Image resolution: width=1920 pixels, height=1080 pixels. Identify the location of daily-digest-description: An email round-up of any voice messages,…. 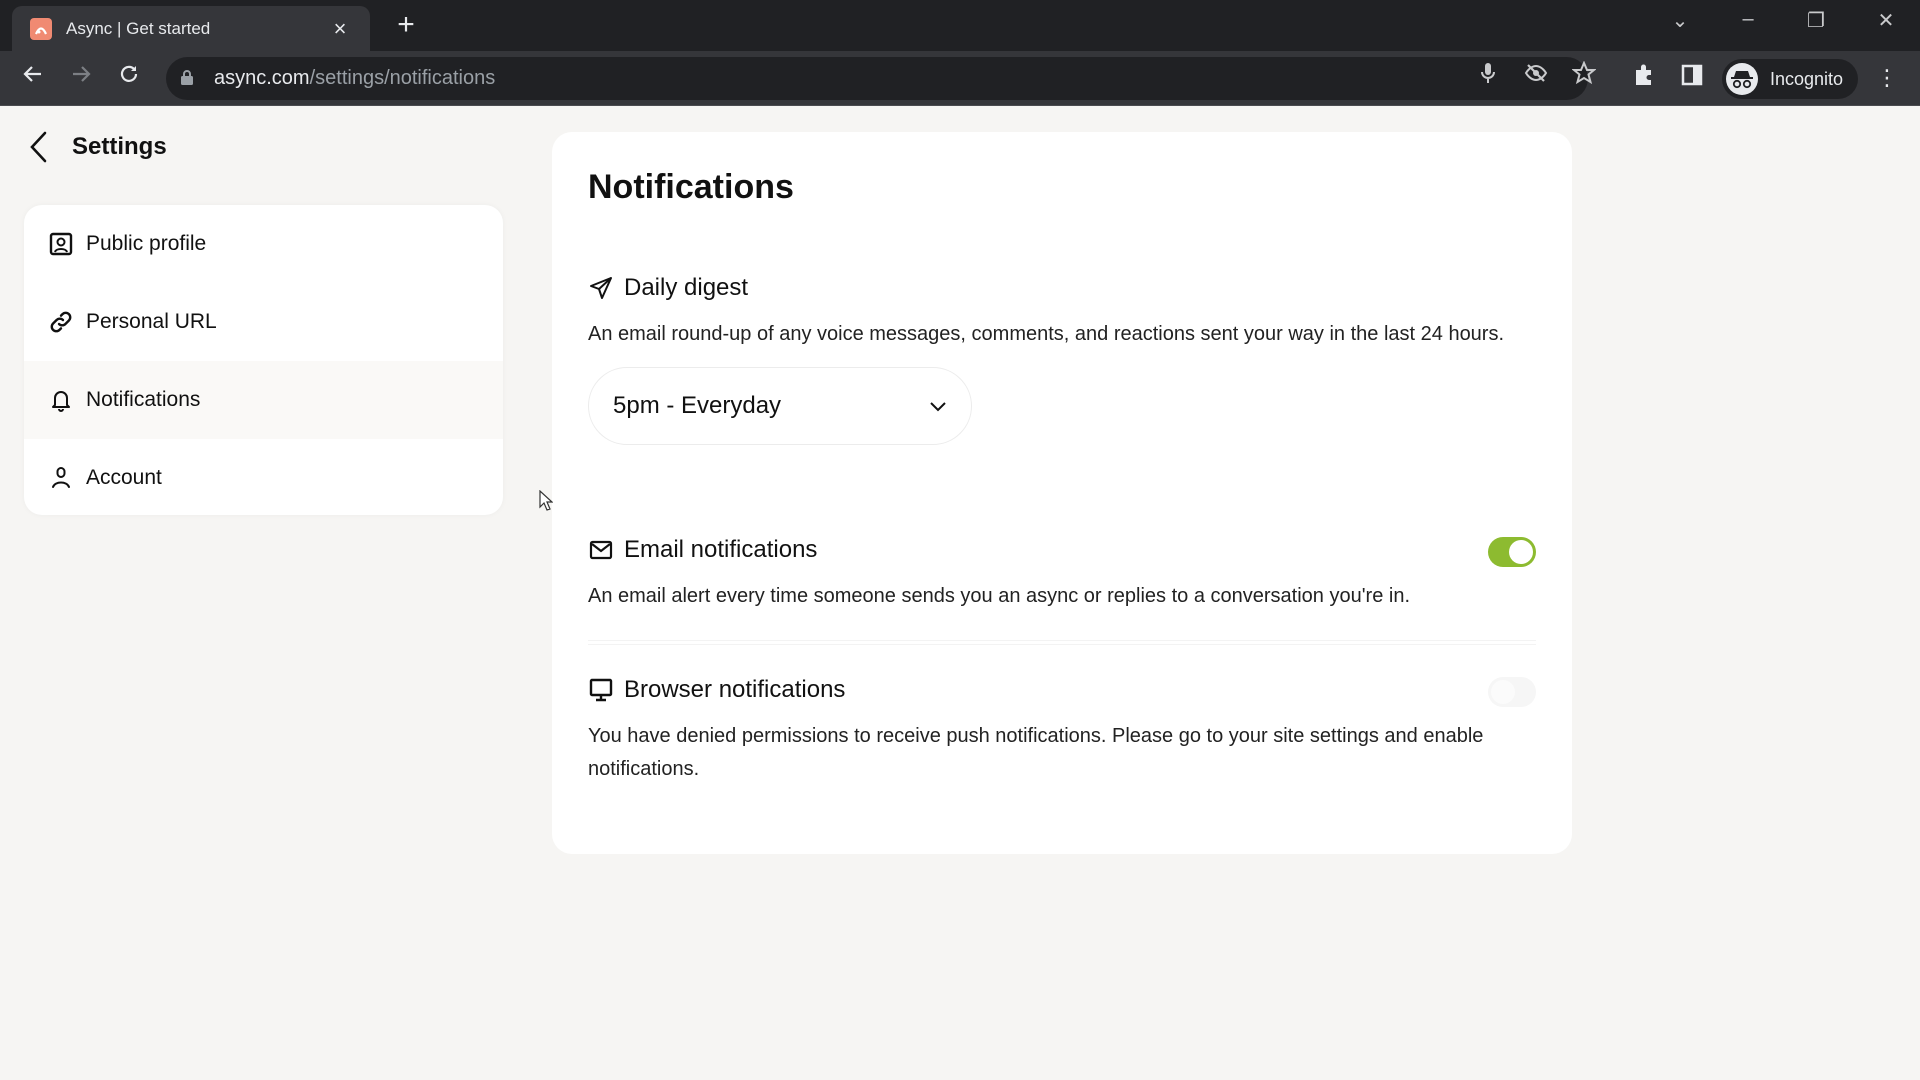
(1046, 334).